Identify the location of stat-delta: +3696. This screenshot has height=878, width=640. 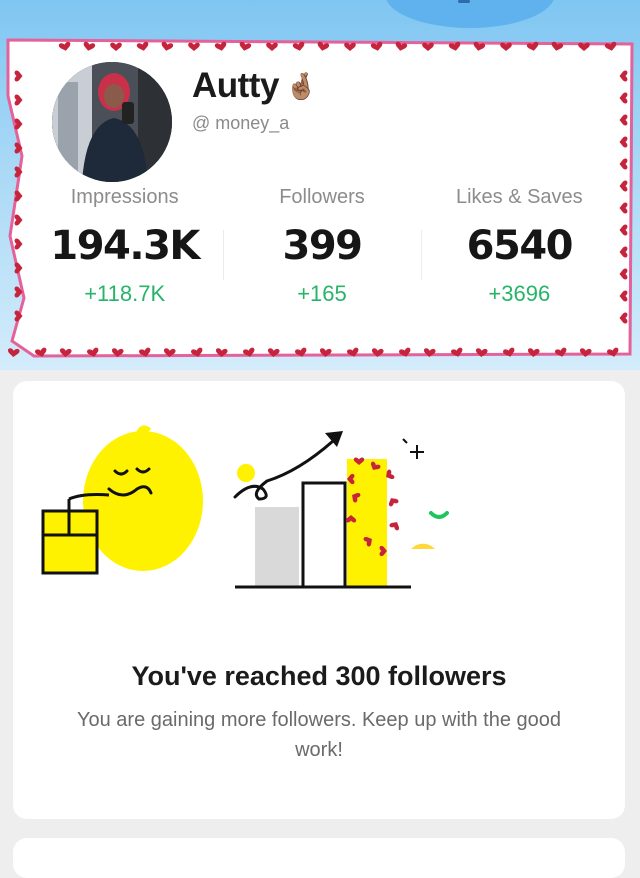
(519, 293).